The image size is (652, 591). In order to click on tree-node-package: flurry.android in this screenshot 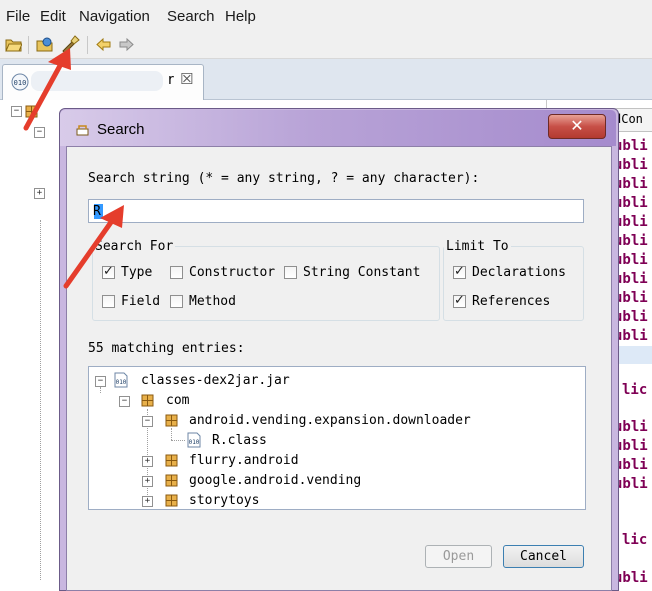, I will do `click(244, 460)`.